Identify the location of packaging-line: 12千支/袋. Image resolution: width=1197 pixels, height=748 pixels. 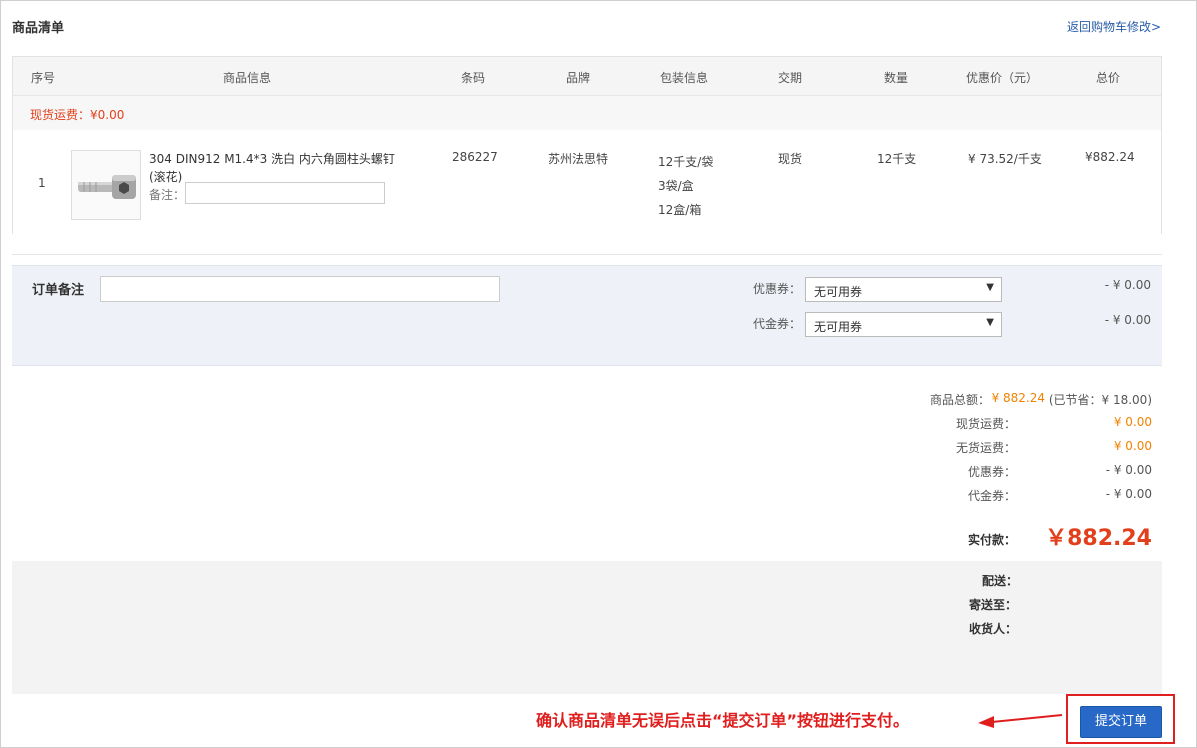
(686, 162).